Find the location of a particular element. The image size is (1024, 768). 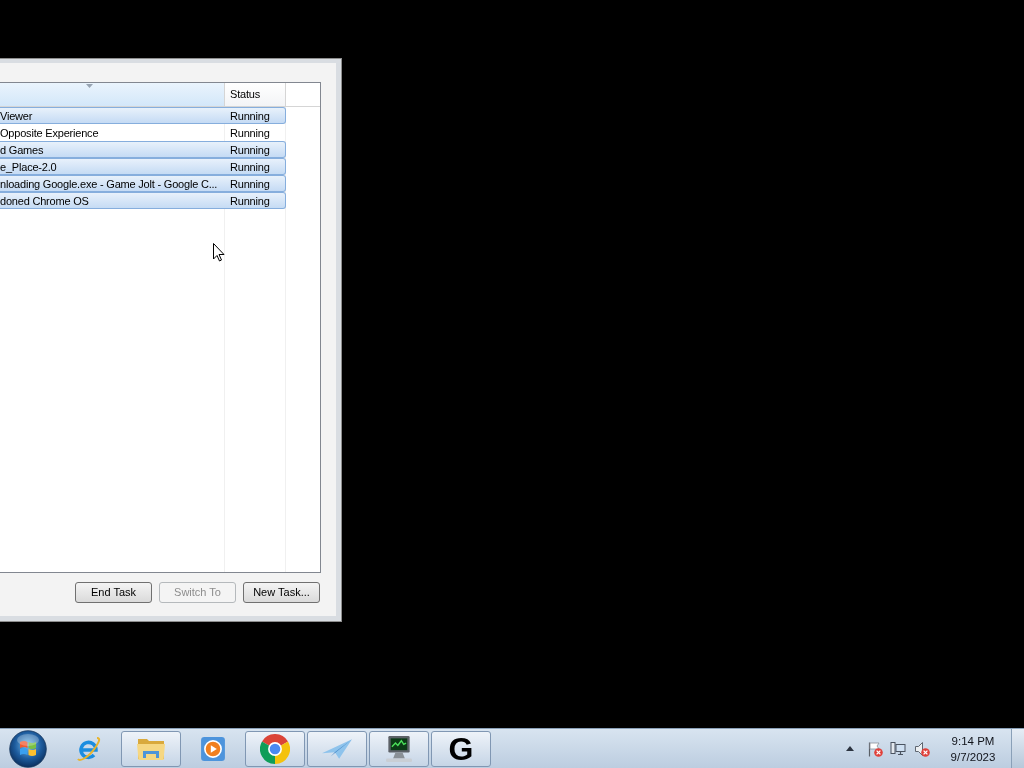

task-name: Viewer is located at coordinates (17, 115).